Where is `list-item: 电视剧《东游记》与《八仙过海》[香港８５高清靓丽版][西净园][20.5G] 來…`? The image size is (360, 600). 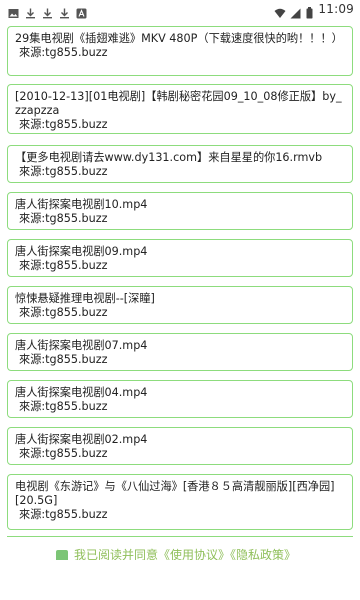
list-item: 电视剧《东游记》与《八仙过海》[香港８５高清靓丽版][西净园][20.5G] 來… is located at coordinates (180, 502).